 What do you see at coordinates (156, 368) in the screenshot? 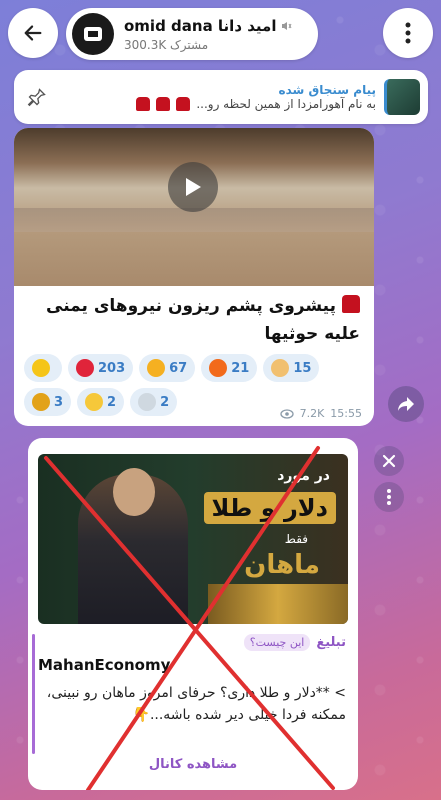
I see `starstruck-icon` at bounding box center [156, 368].